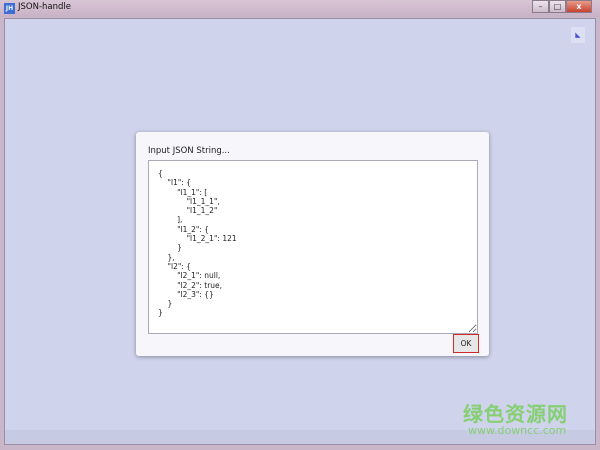 Image resolution: width=600 pixels, height=450 pixels. Describe the element at coordinates (466, 343) in the screenshot. I see `ok-button: OK` at that location.